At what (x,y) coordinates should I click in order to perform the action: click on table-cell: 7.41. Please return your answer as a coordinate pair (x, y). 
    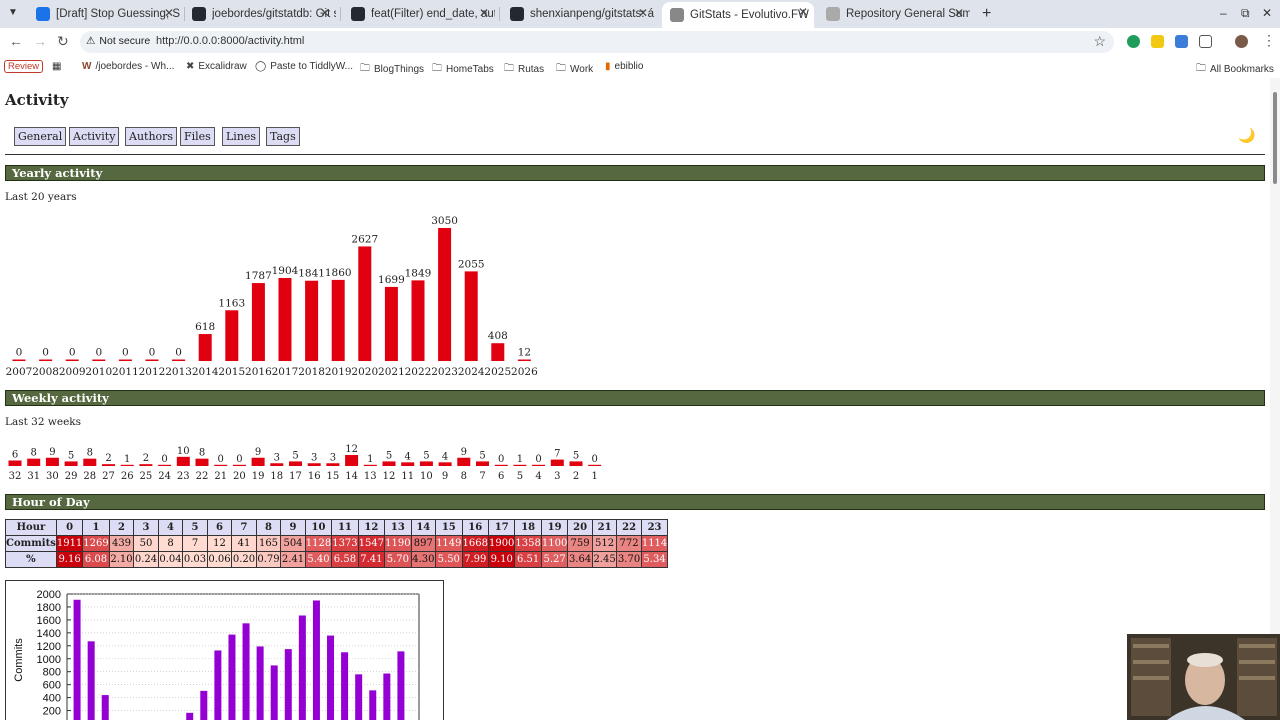
    Looking at the image, I should click on (371, 559).